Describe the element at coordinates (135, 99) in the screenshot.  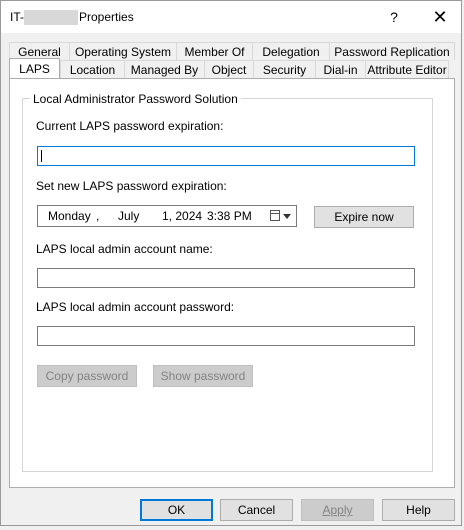
I see `group-title: Local Administrator Password Solution` at that location.